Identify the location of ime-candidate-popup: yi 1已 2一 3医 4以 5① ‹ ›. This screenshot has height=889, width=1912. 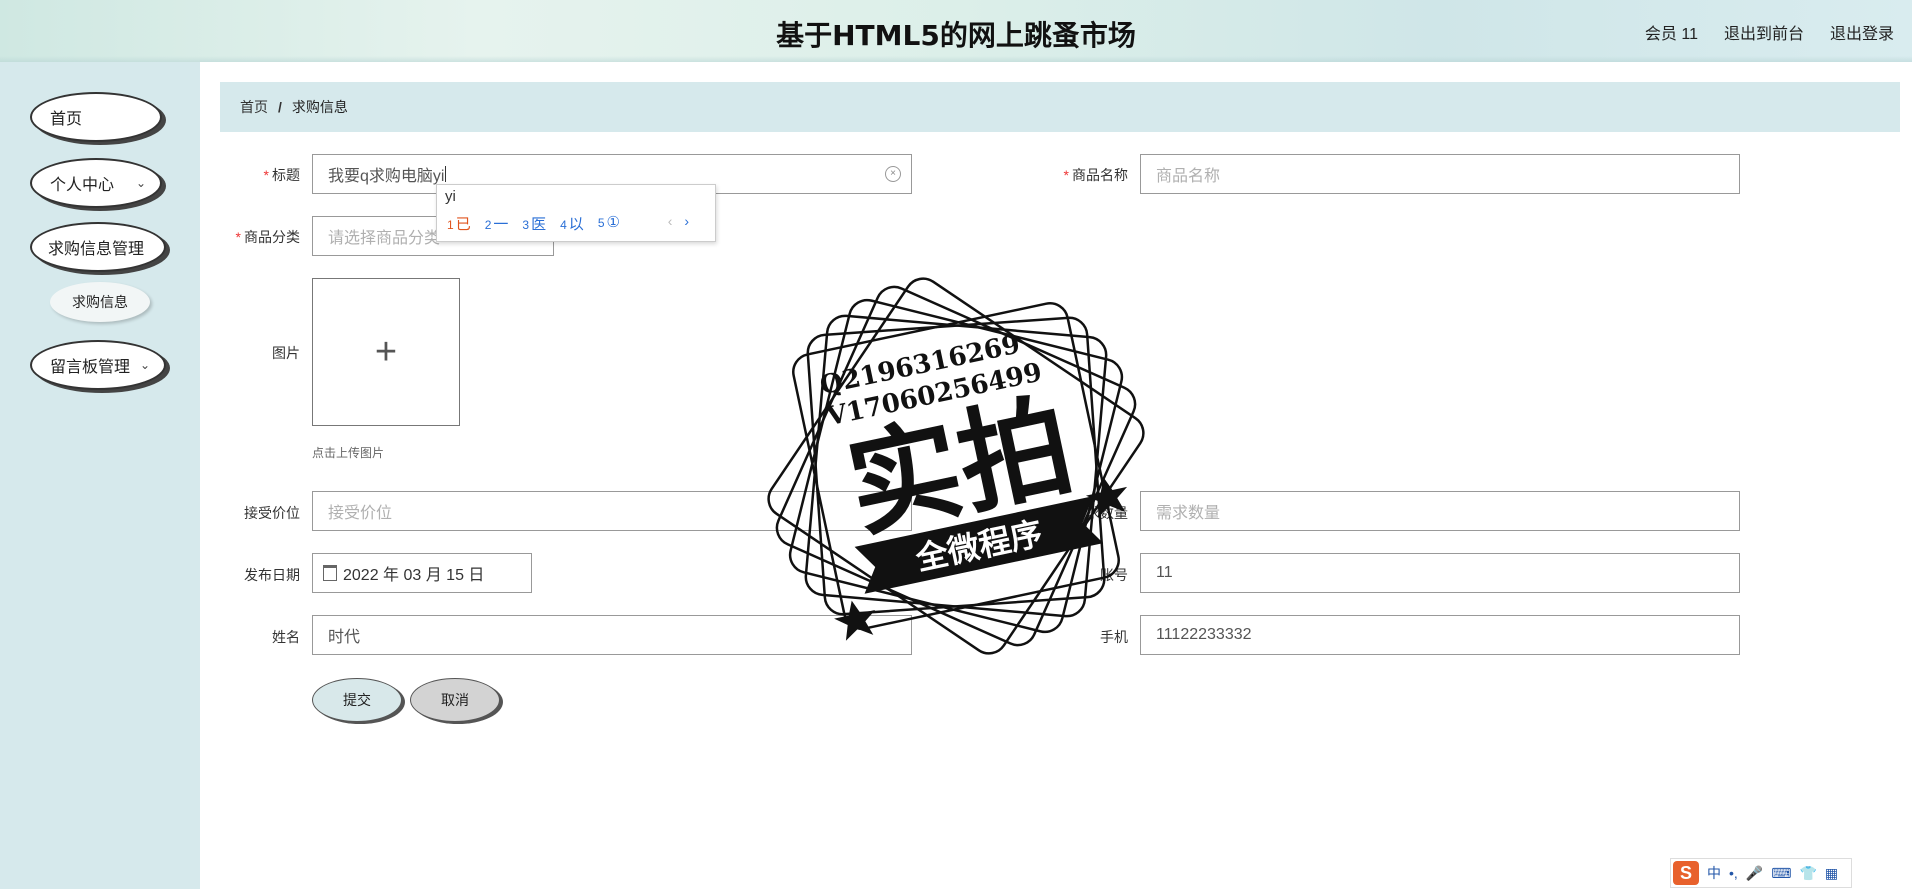
(576, 213).